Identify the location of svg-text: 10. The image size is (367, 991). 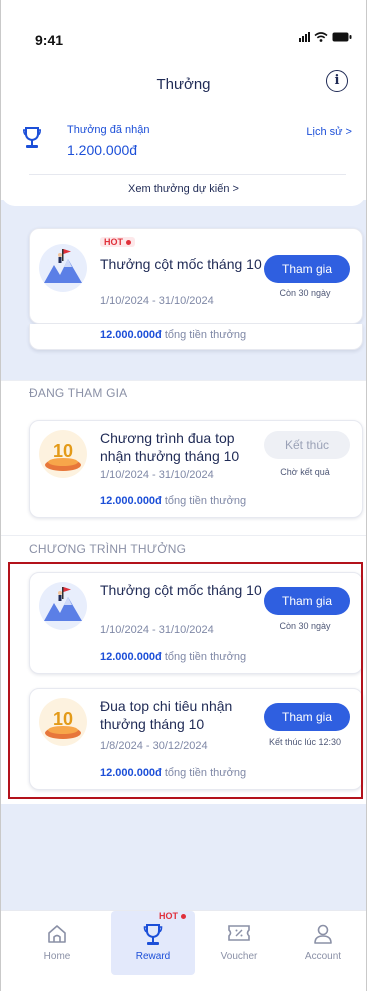
(63, 451).